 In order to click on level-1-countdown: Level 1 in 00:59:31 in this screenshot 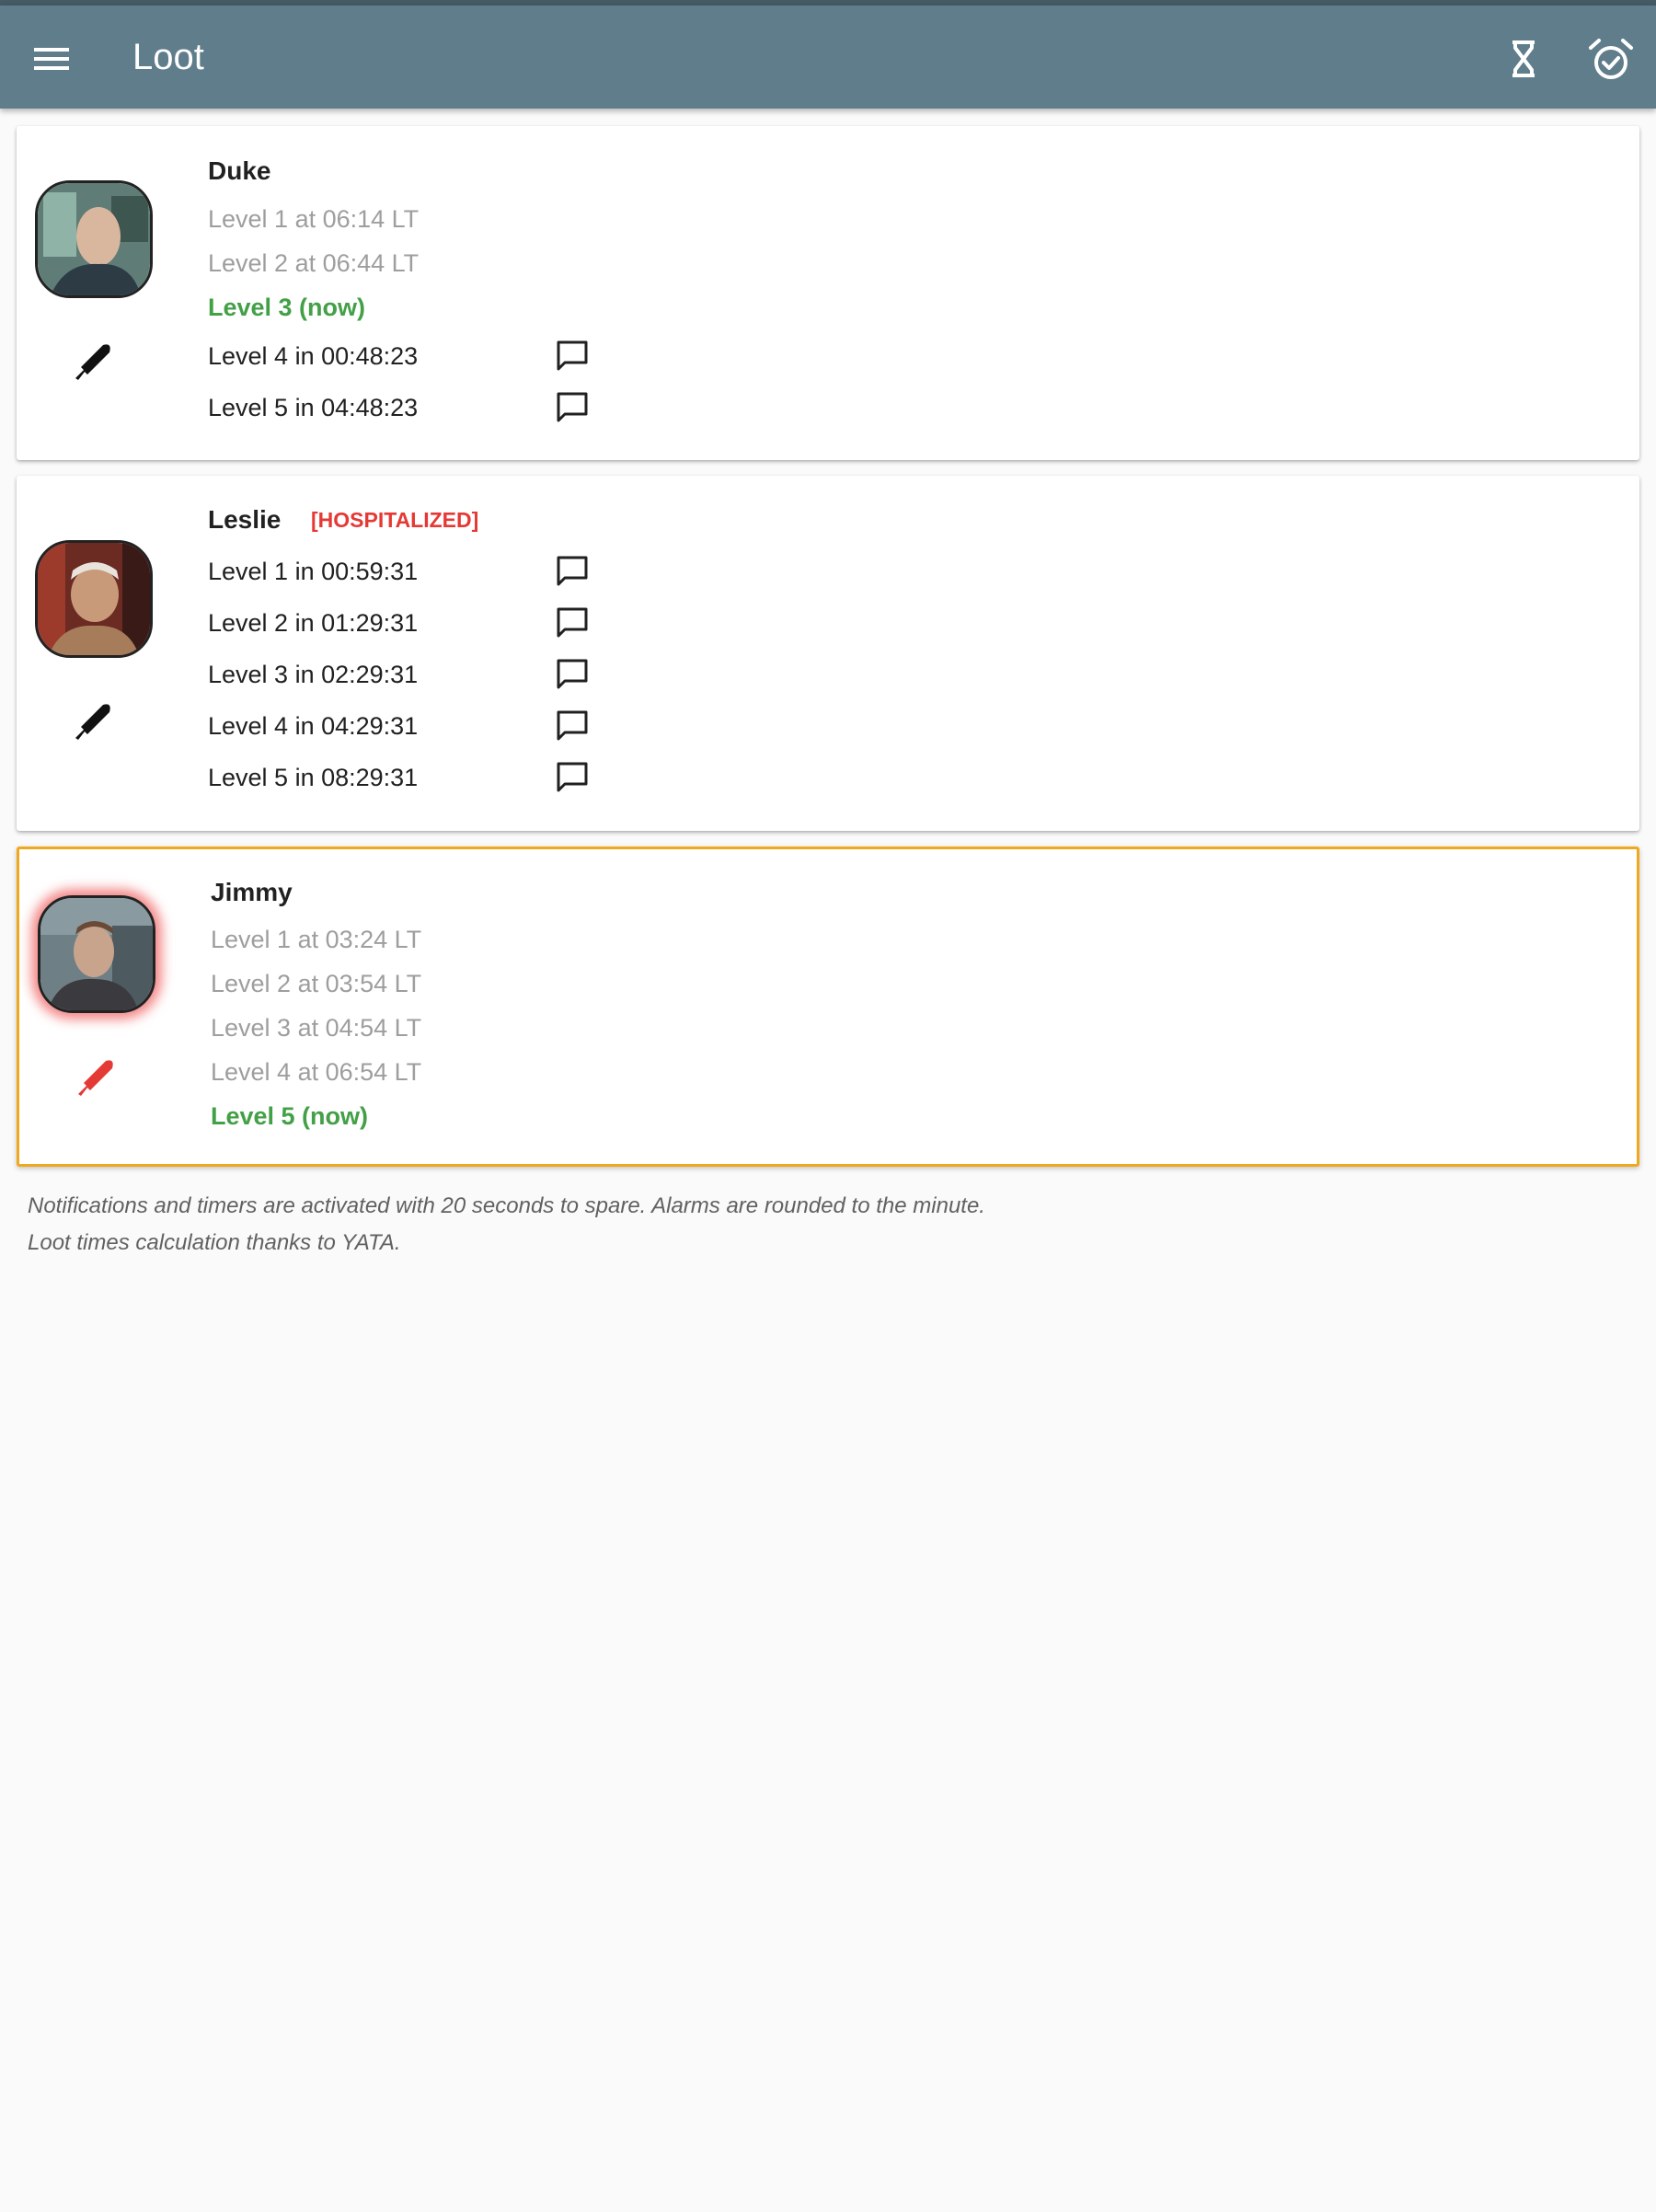, I will do `click(313, 571)`.